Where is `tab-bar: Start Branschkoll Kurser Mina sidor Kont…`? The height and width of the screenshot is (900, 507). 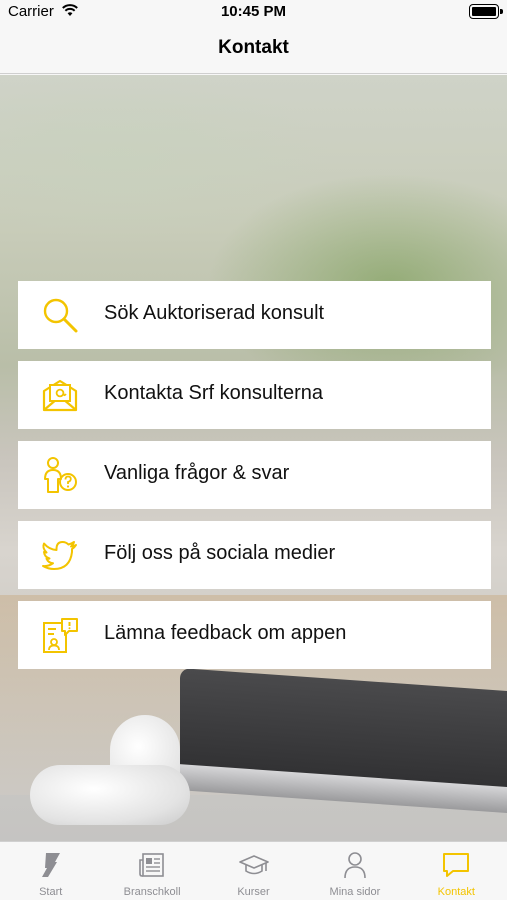
tab-bar: Start Branschkoll Kurser Mina sidor Kont… is located at coordinates (253, 870).